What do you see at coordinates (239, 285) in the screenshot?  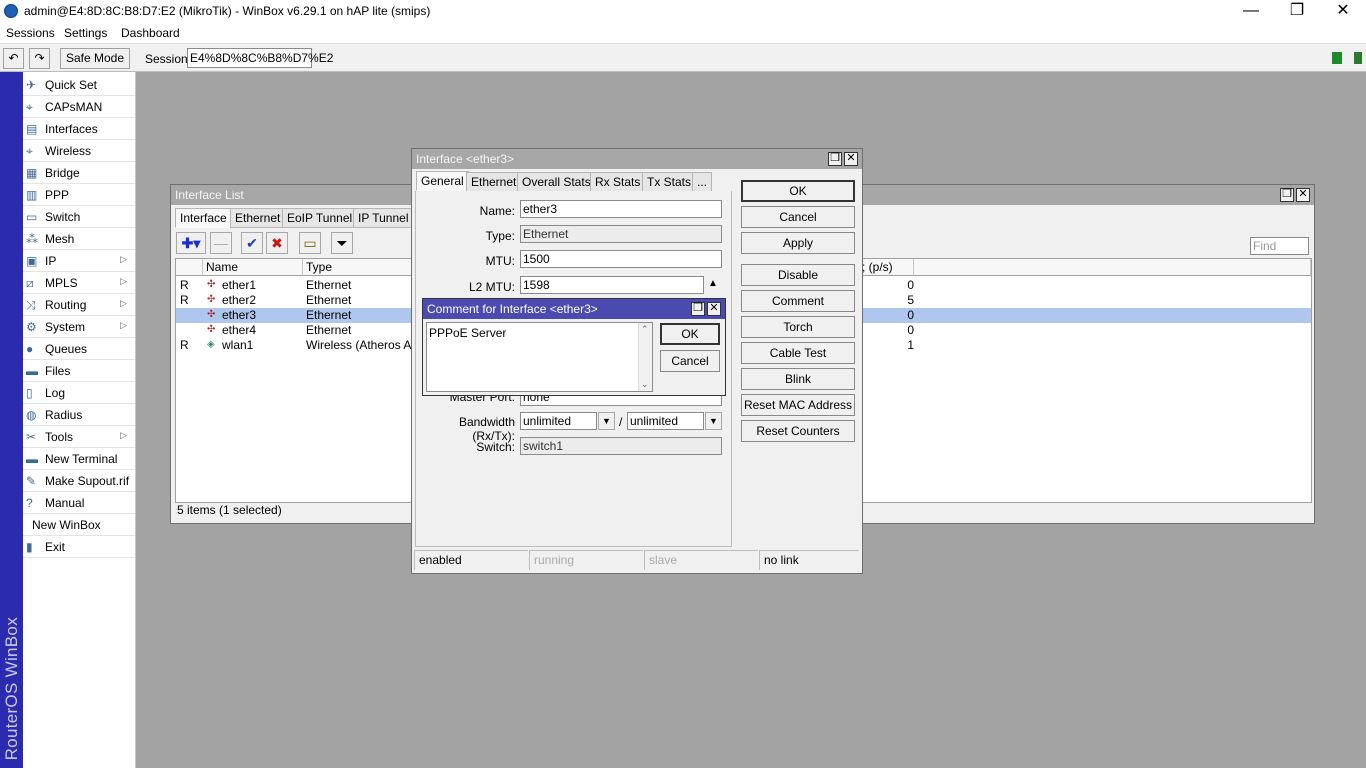 I see `row-name: ether1` at bounding box center [239, 285].